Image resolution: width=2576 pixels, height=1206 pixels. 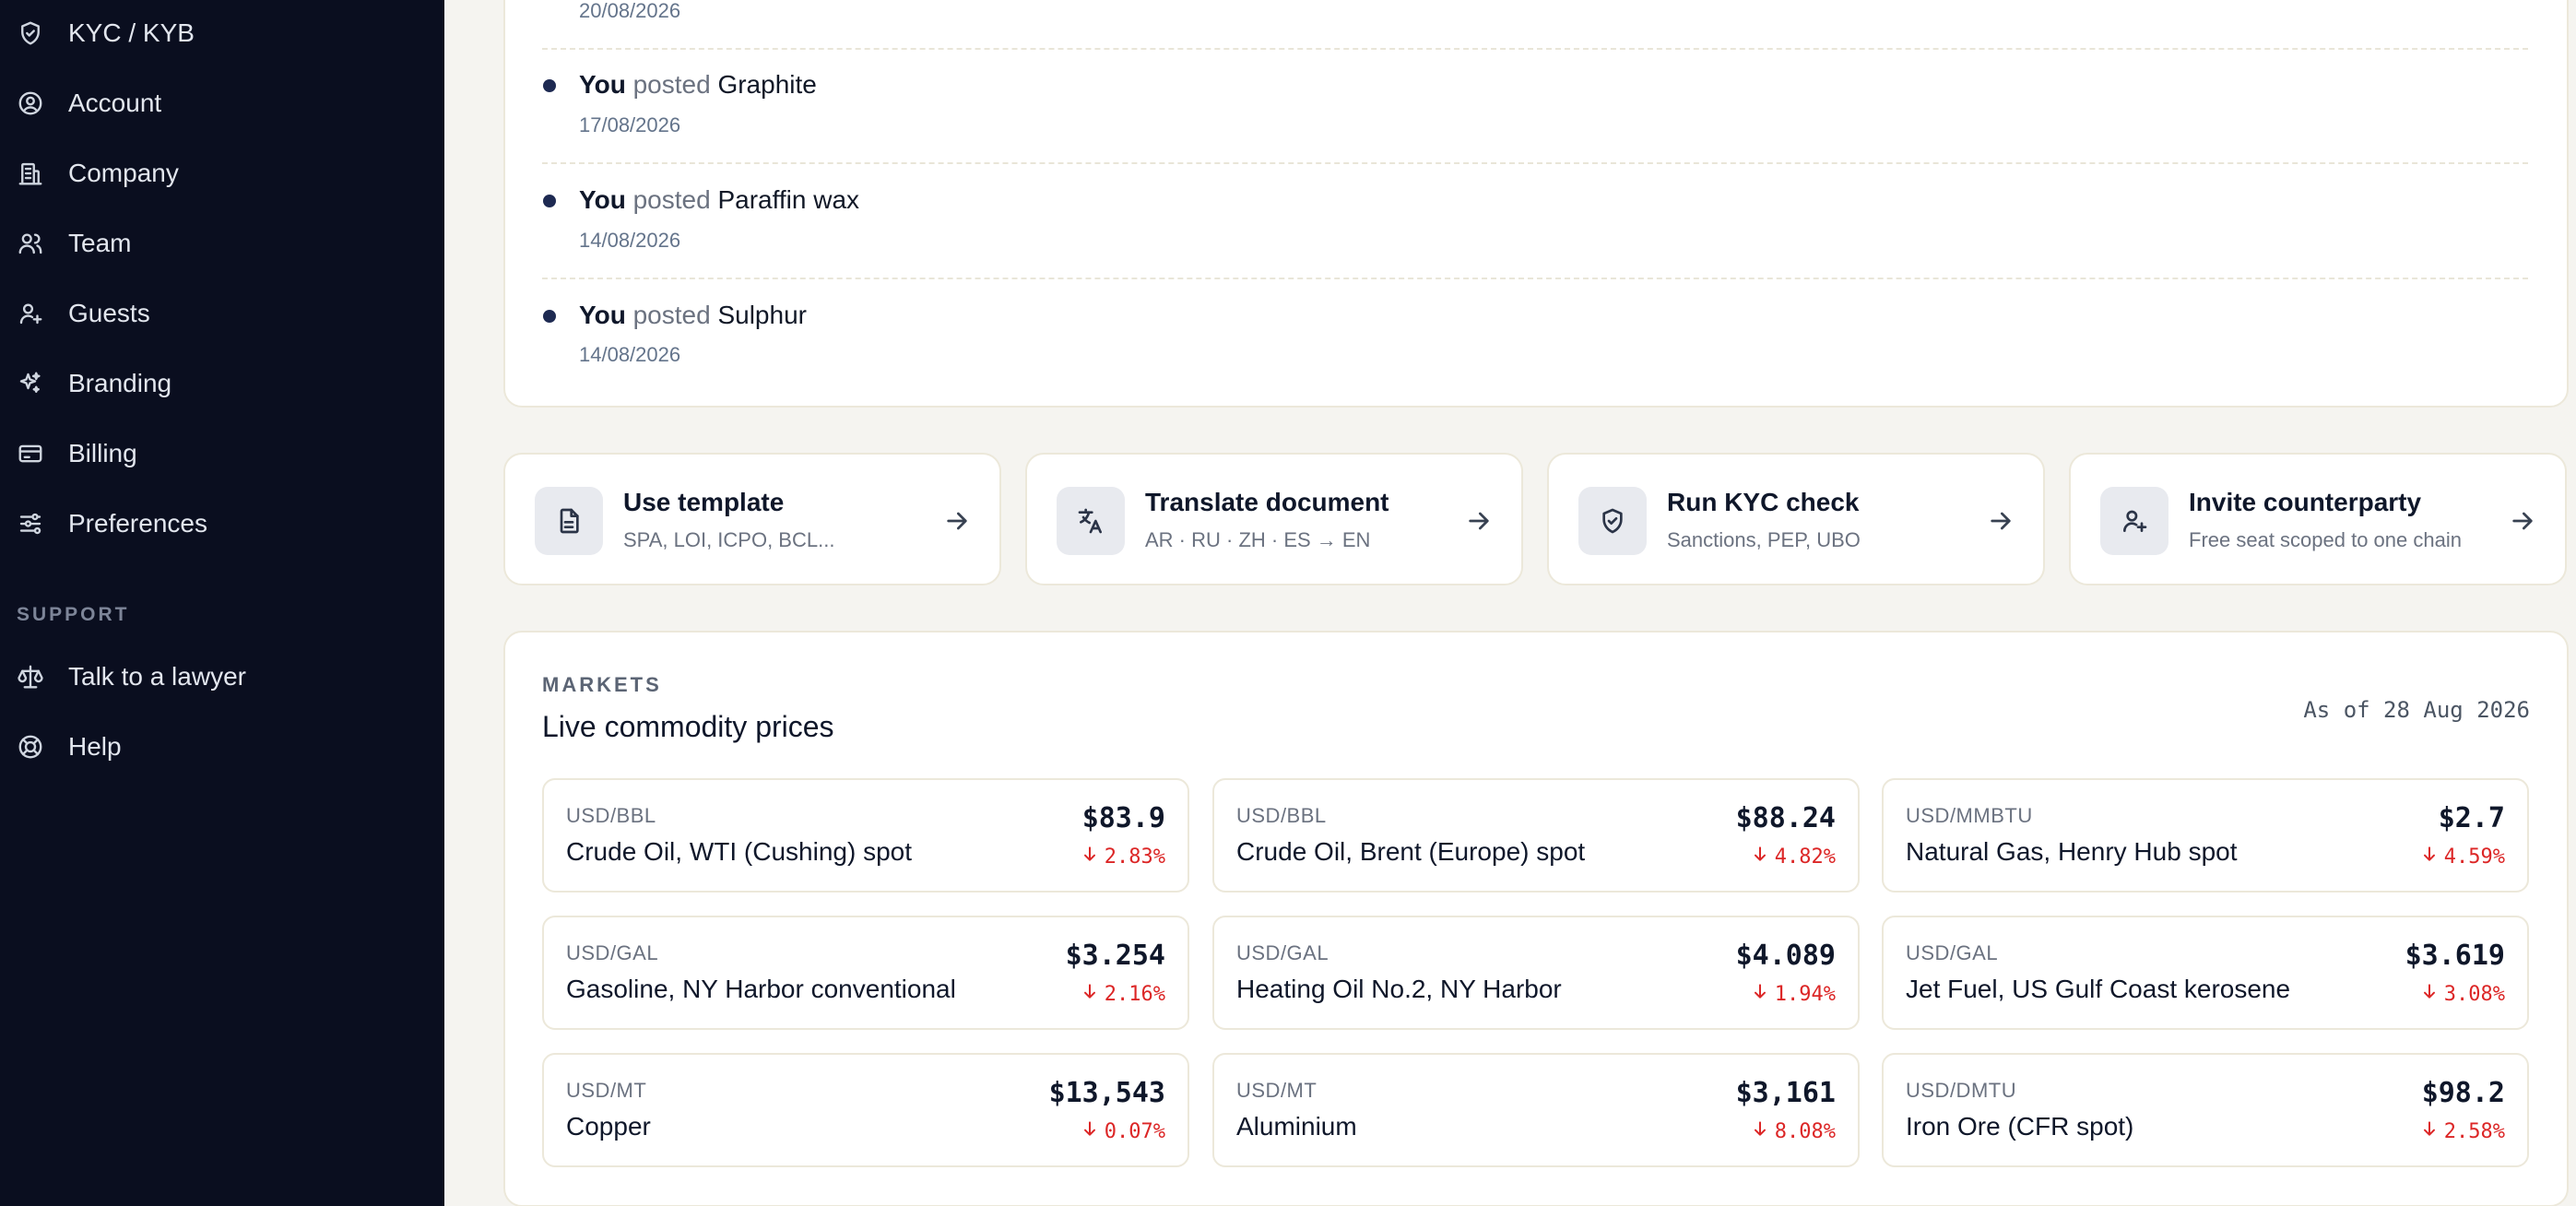 I want to click on sidebar-item-help: Help, so click(x=219, y=747).